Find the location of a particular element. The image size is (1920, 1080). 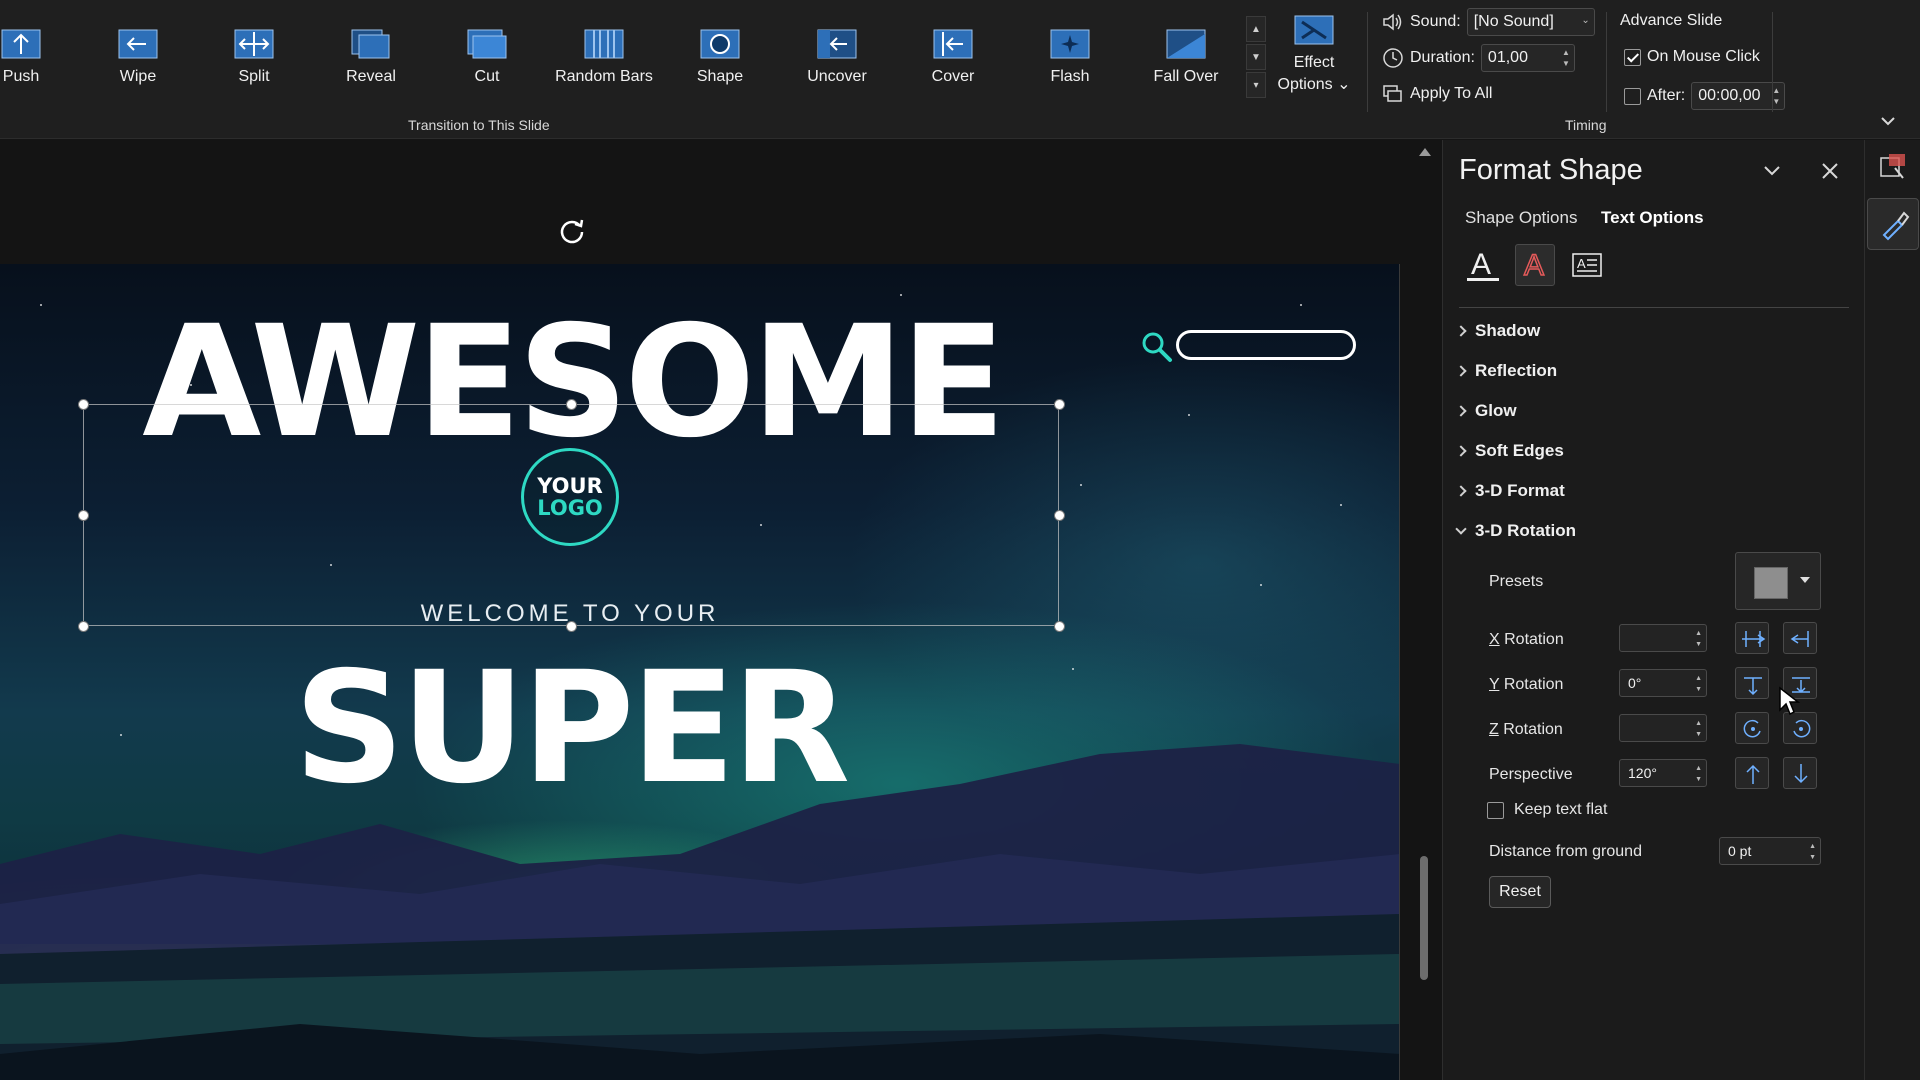

reset-button: Reset is located at coordinates (1520, 892).